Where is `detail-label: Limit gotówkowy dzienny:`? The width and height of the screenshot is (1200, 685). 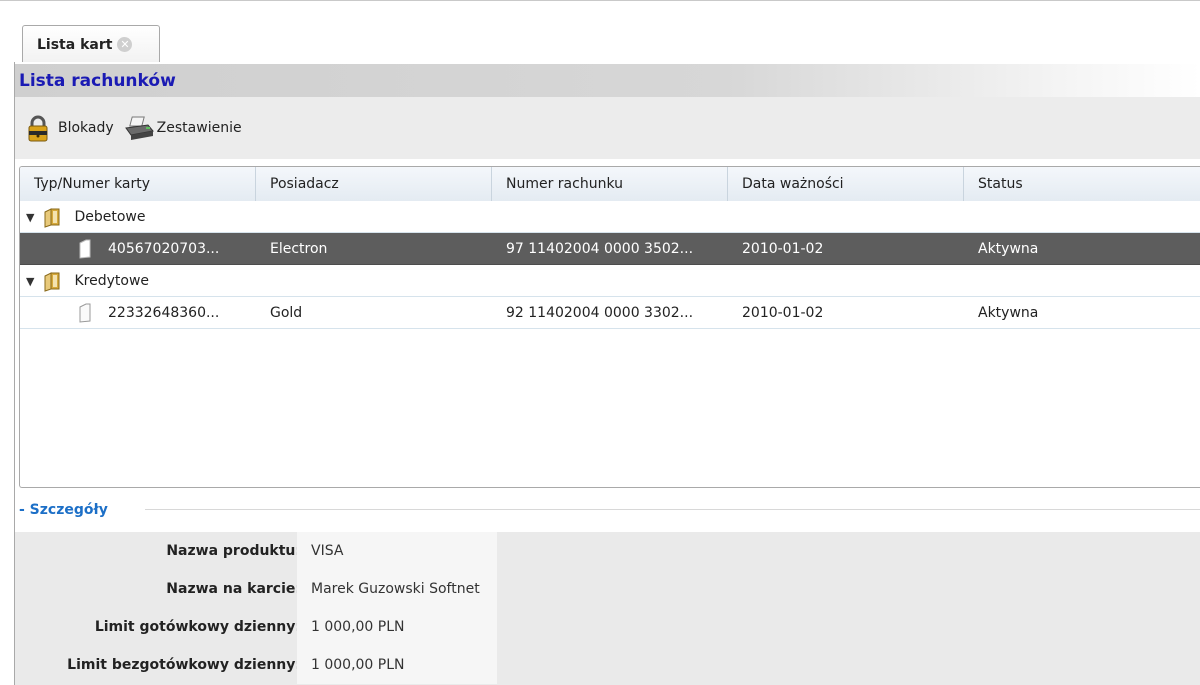
detail-label: Limit gotówkowy dzienny: is located at coordinates (197, 627).